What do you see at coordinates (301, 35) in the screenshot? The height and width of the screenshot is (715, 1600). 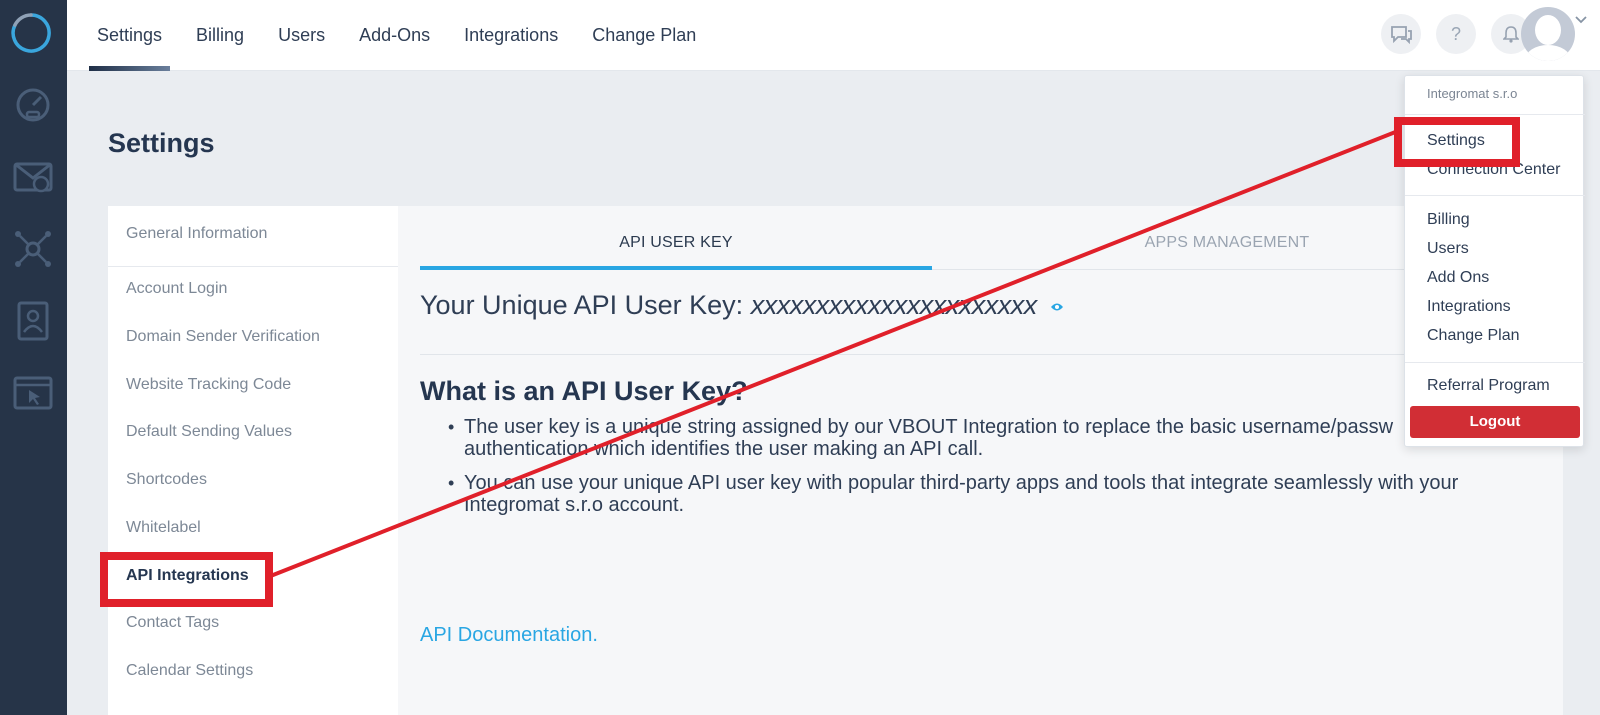 I see `nav-users: Users` at bounding box center [301, 35].